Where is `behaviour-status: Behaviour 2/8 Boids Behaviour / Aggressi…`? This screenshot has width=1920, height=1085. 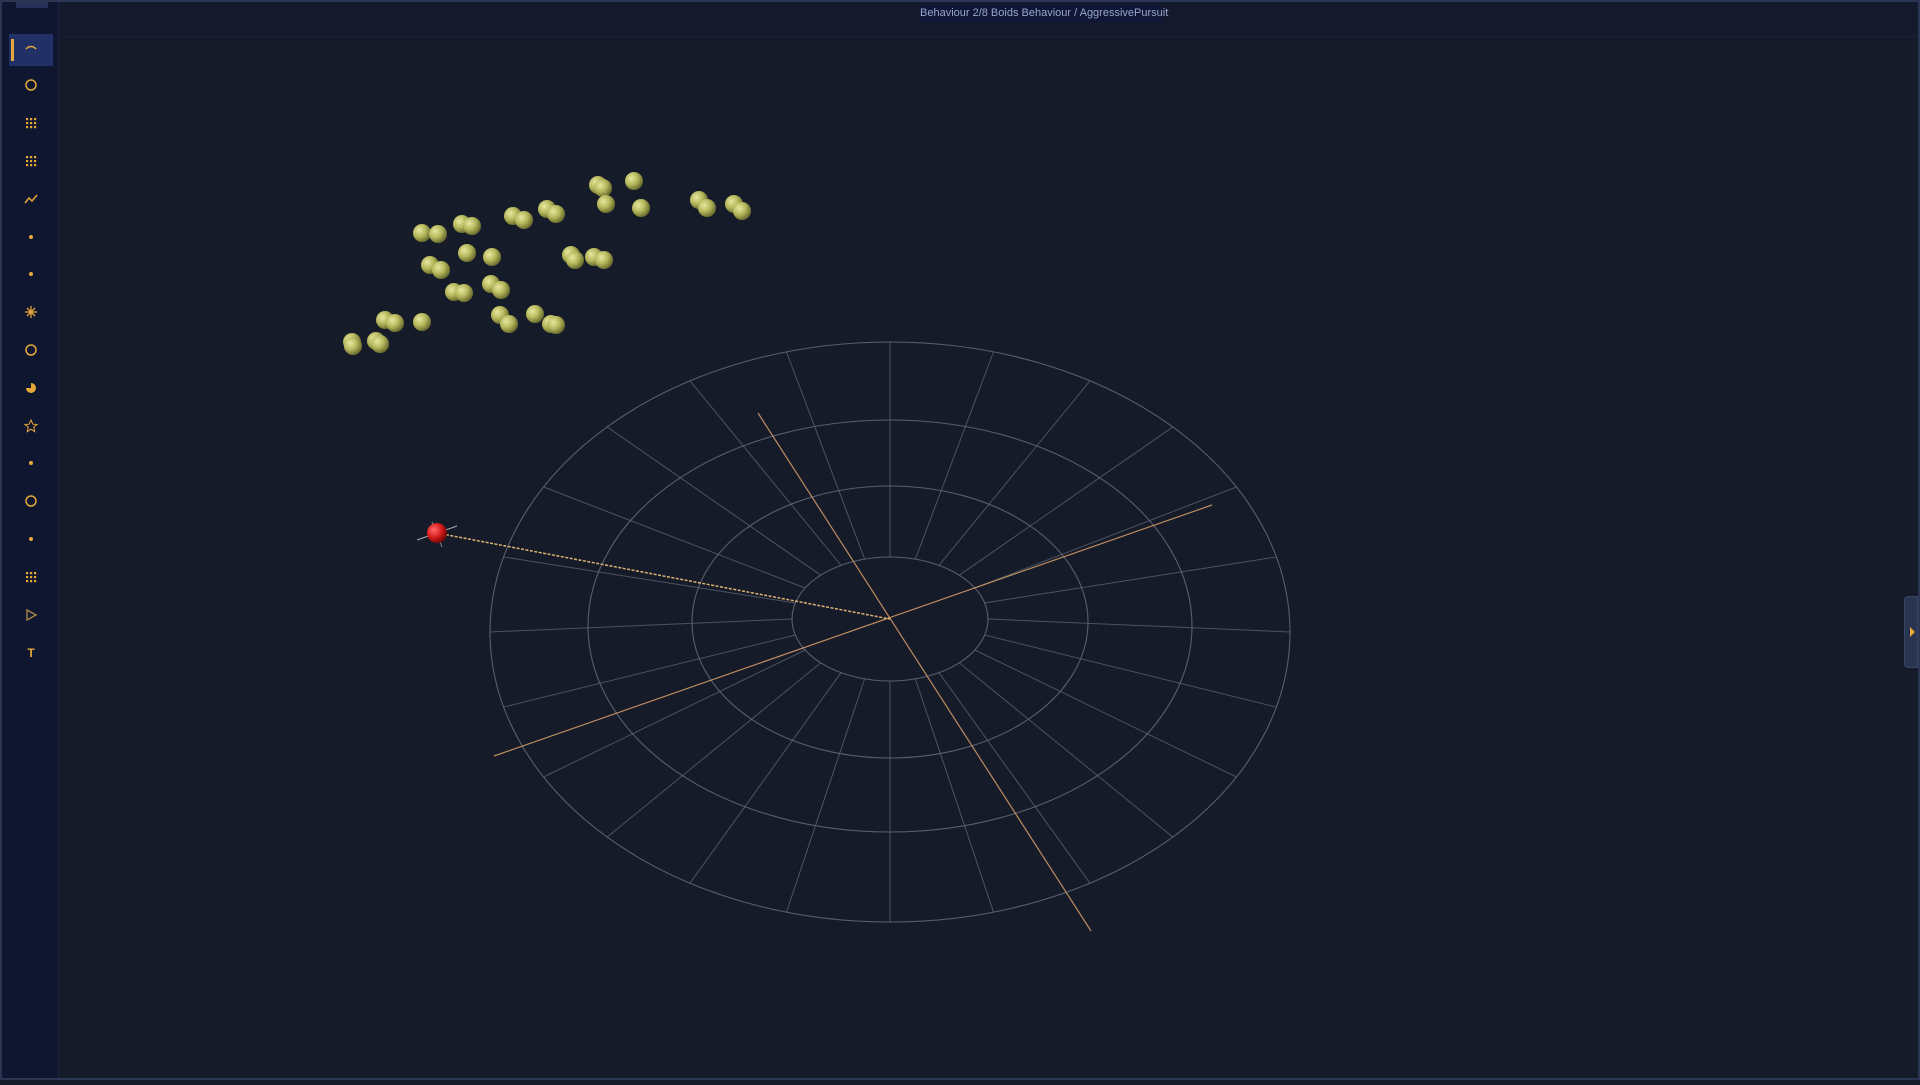 behaviour-status: Behaviour 2/8 Boids Behaviour / Aggressi… is located at coordinates (1044, 13).